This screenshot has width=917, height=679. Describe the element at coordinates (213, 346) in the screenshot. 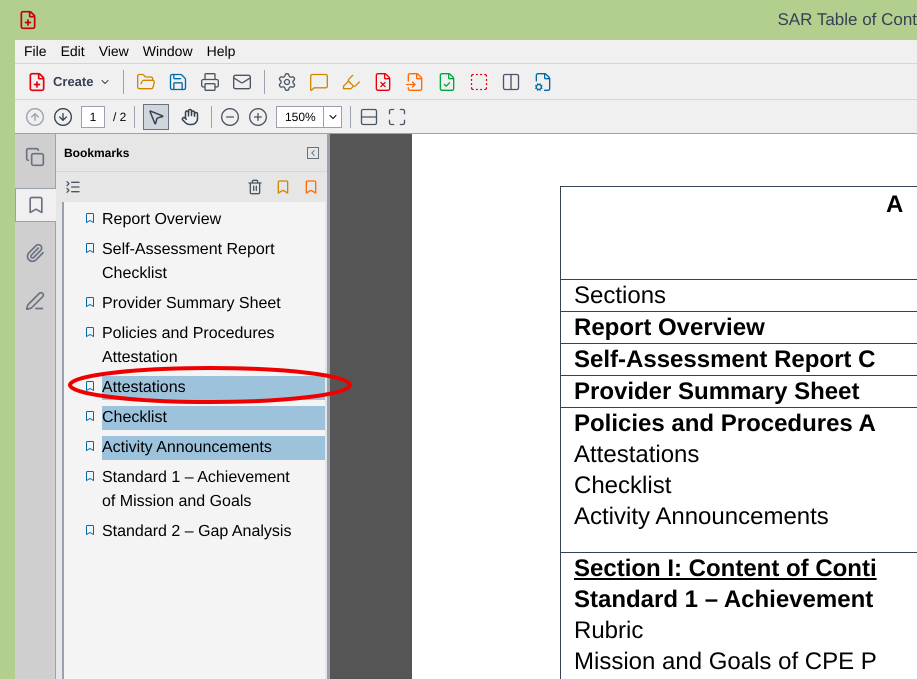

I see `bookmark-item: Policies and Procedures Attestation` at that location.